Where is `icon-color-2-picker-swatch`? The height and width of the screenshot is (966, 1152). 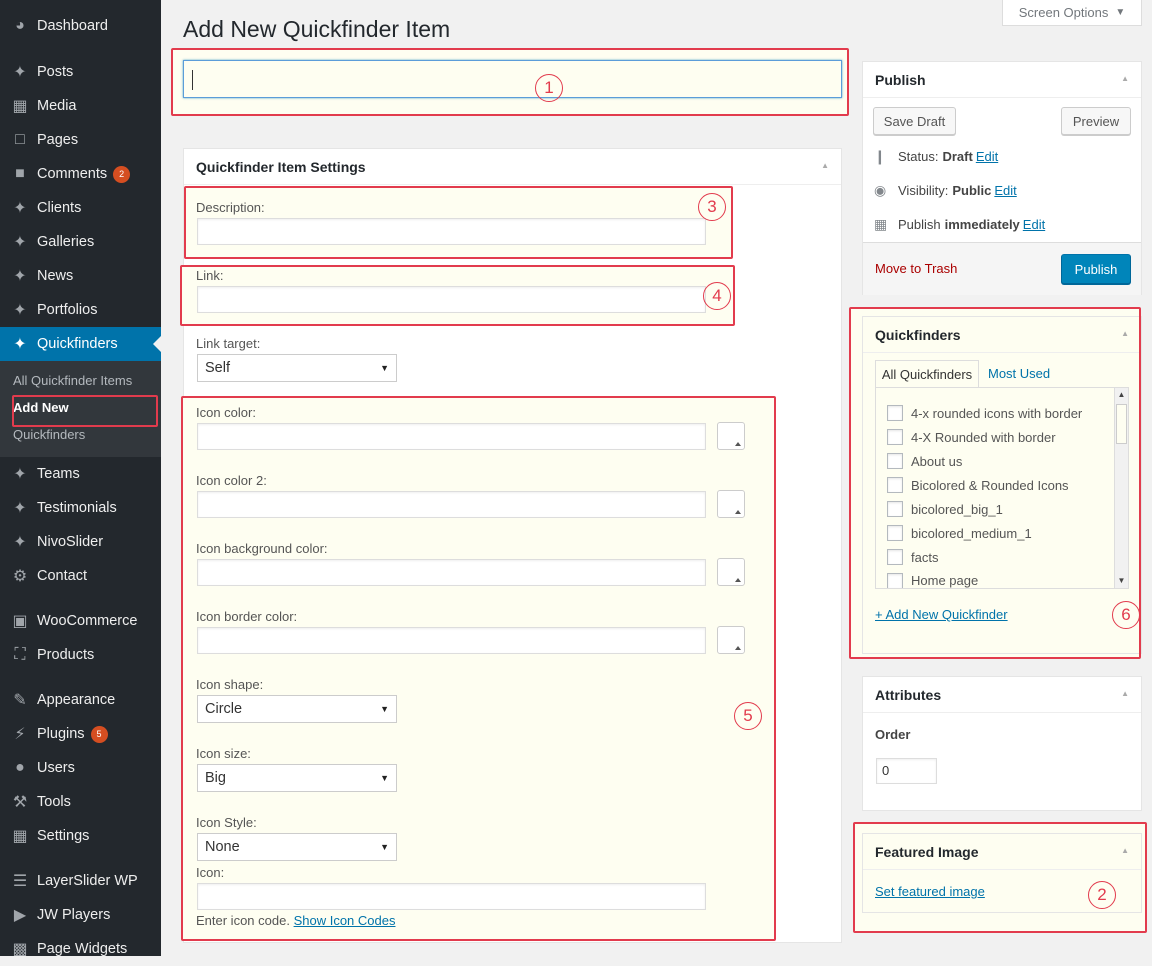
icon-color-2-picker-swatch is located at coordinates (731, 504).